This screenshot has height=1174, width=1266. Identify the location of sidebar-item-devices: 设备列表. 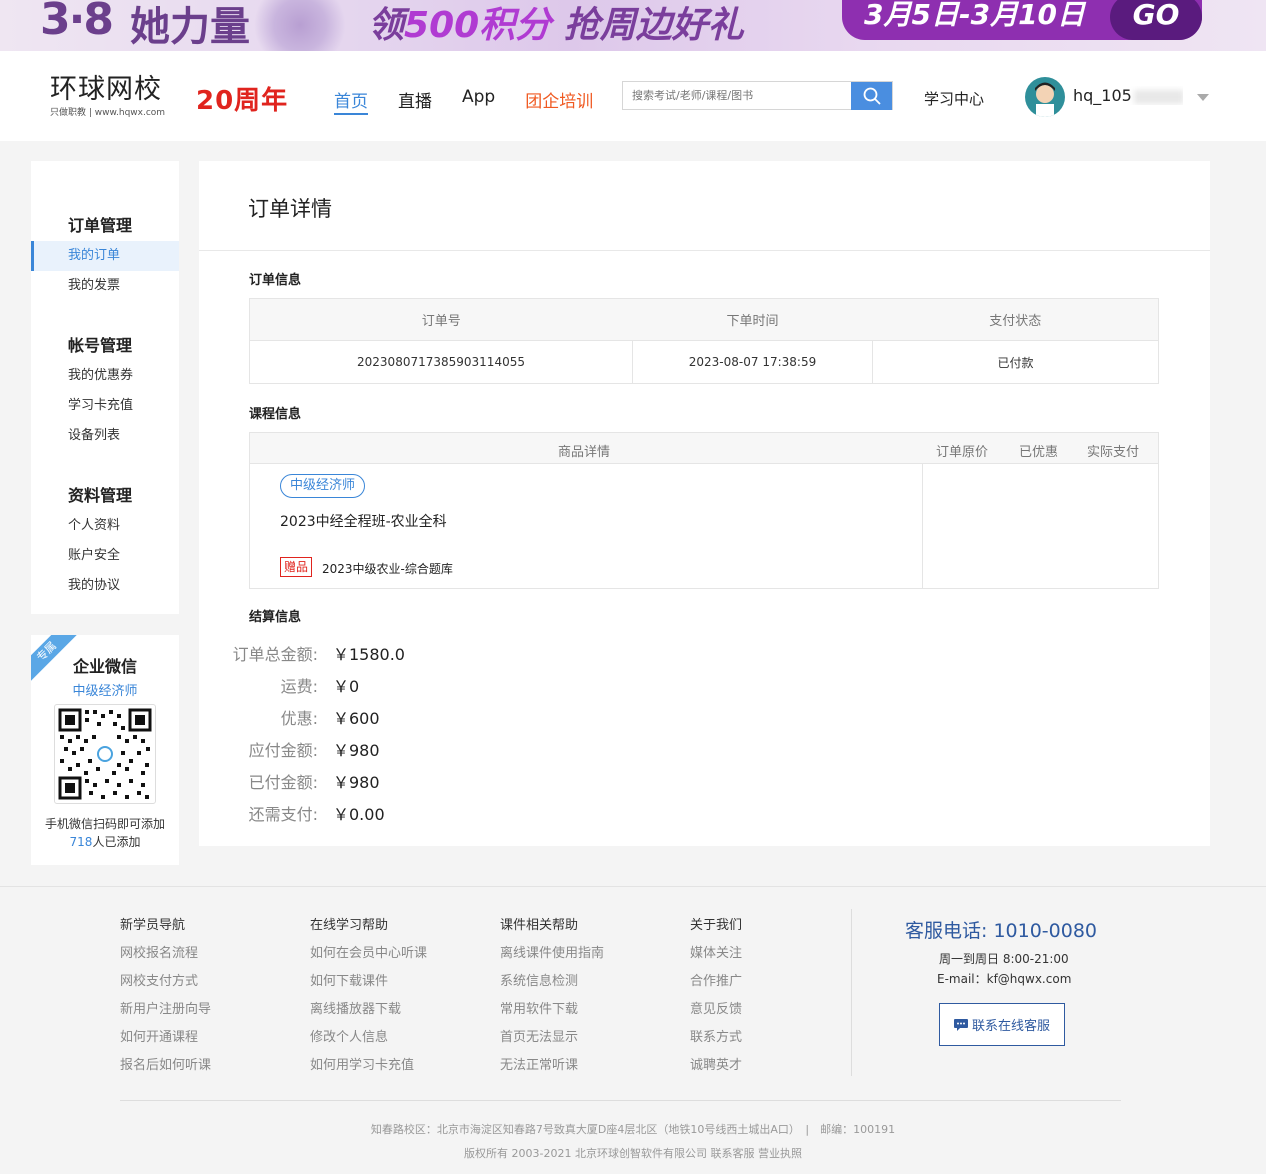
(105, 436).